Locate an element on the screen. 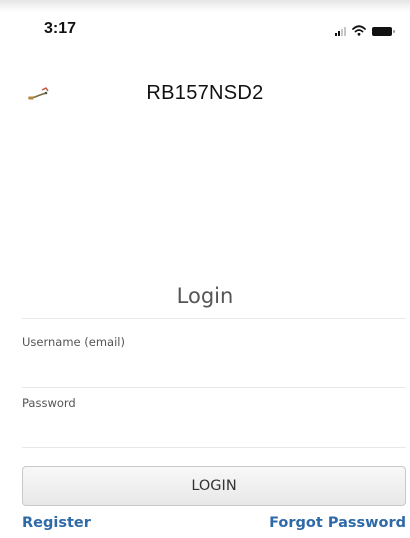 The height and width of the screenshot is (538, 410). status-icons is located at coordinates (365, 29).